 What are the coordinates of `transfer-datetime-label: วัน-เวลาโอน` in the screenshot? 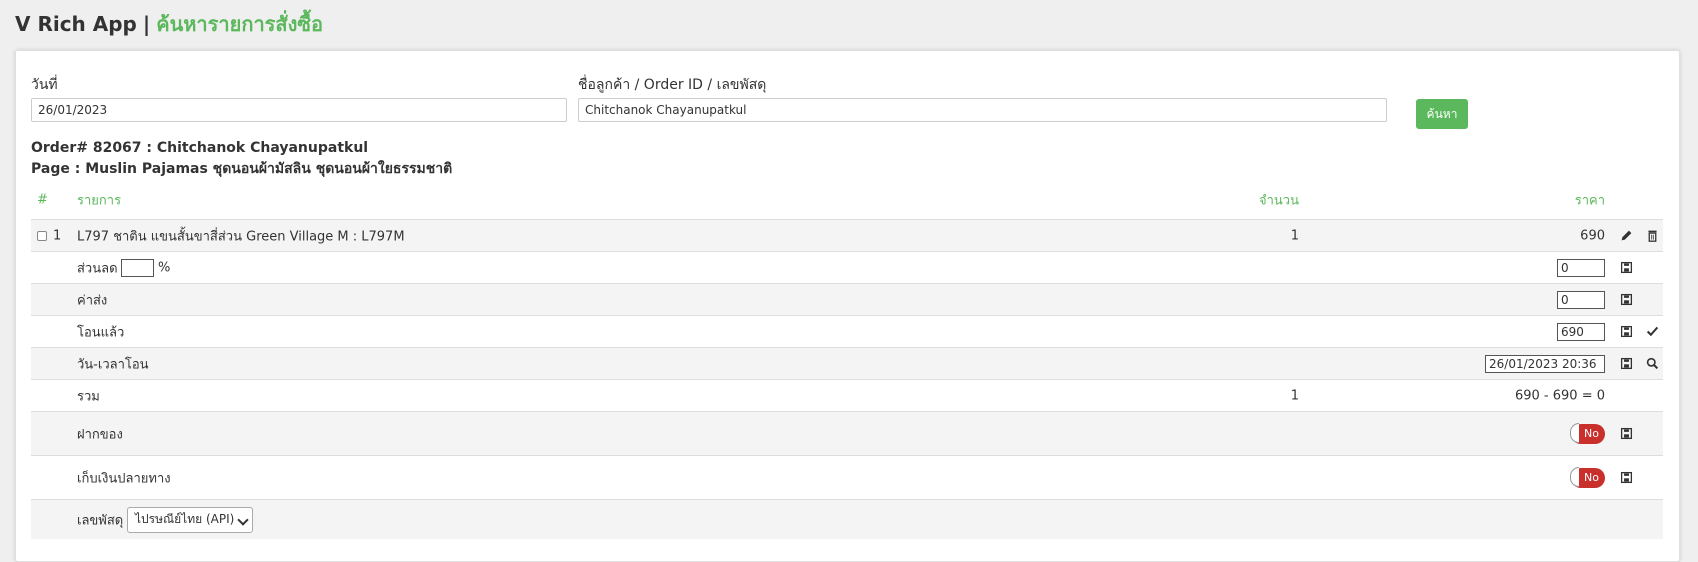 It's located at (113, 364).